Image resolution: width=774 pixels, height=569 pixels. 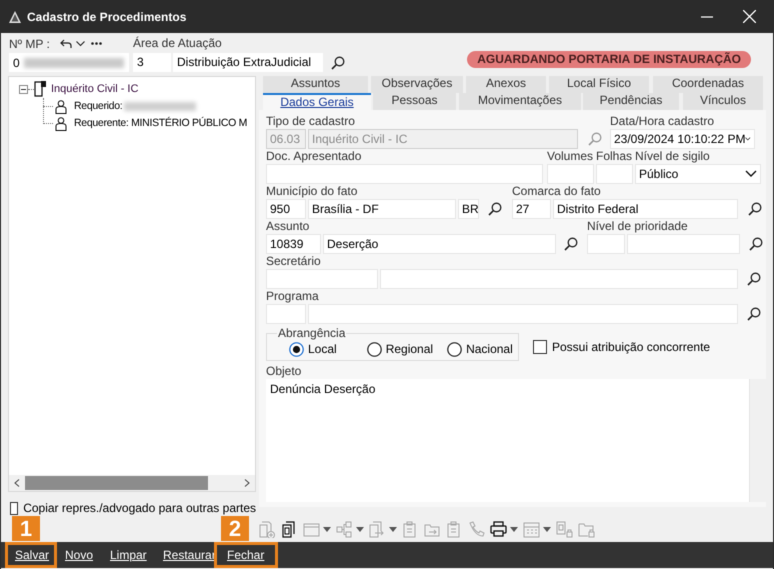 What do you see at coordinates (23, 89) in the screenshot?
I see `collapse-toggle` at bounding box center [23, 89].